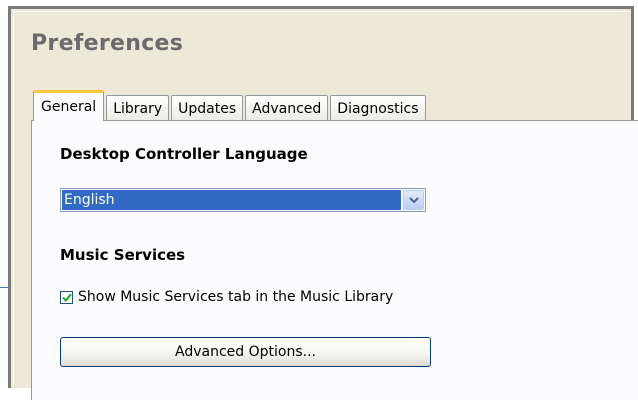 The height and width of the screenshot is (400, 638). What do you see at coordinates (69, 105) in the screenshot?
I see `tab-general: General` at bounding box center [69, 105].